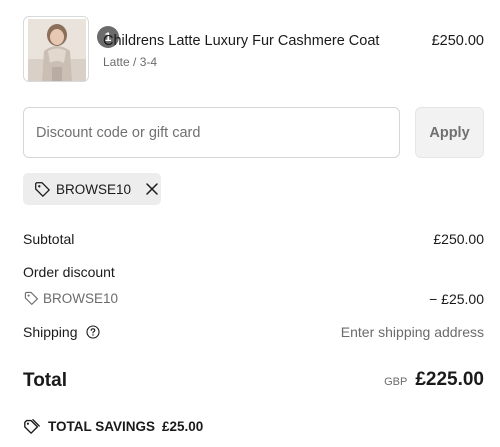  Describe the element at coordinates (130, 62) in the screenshot. I see `product-variant: Latte / 3-4` at that location.